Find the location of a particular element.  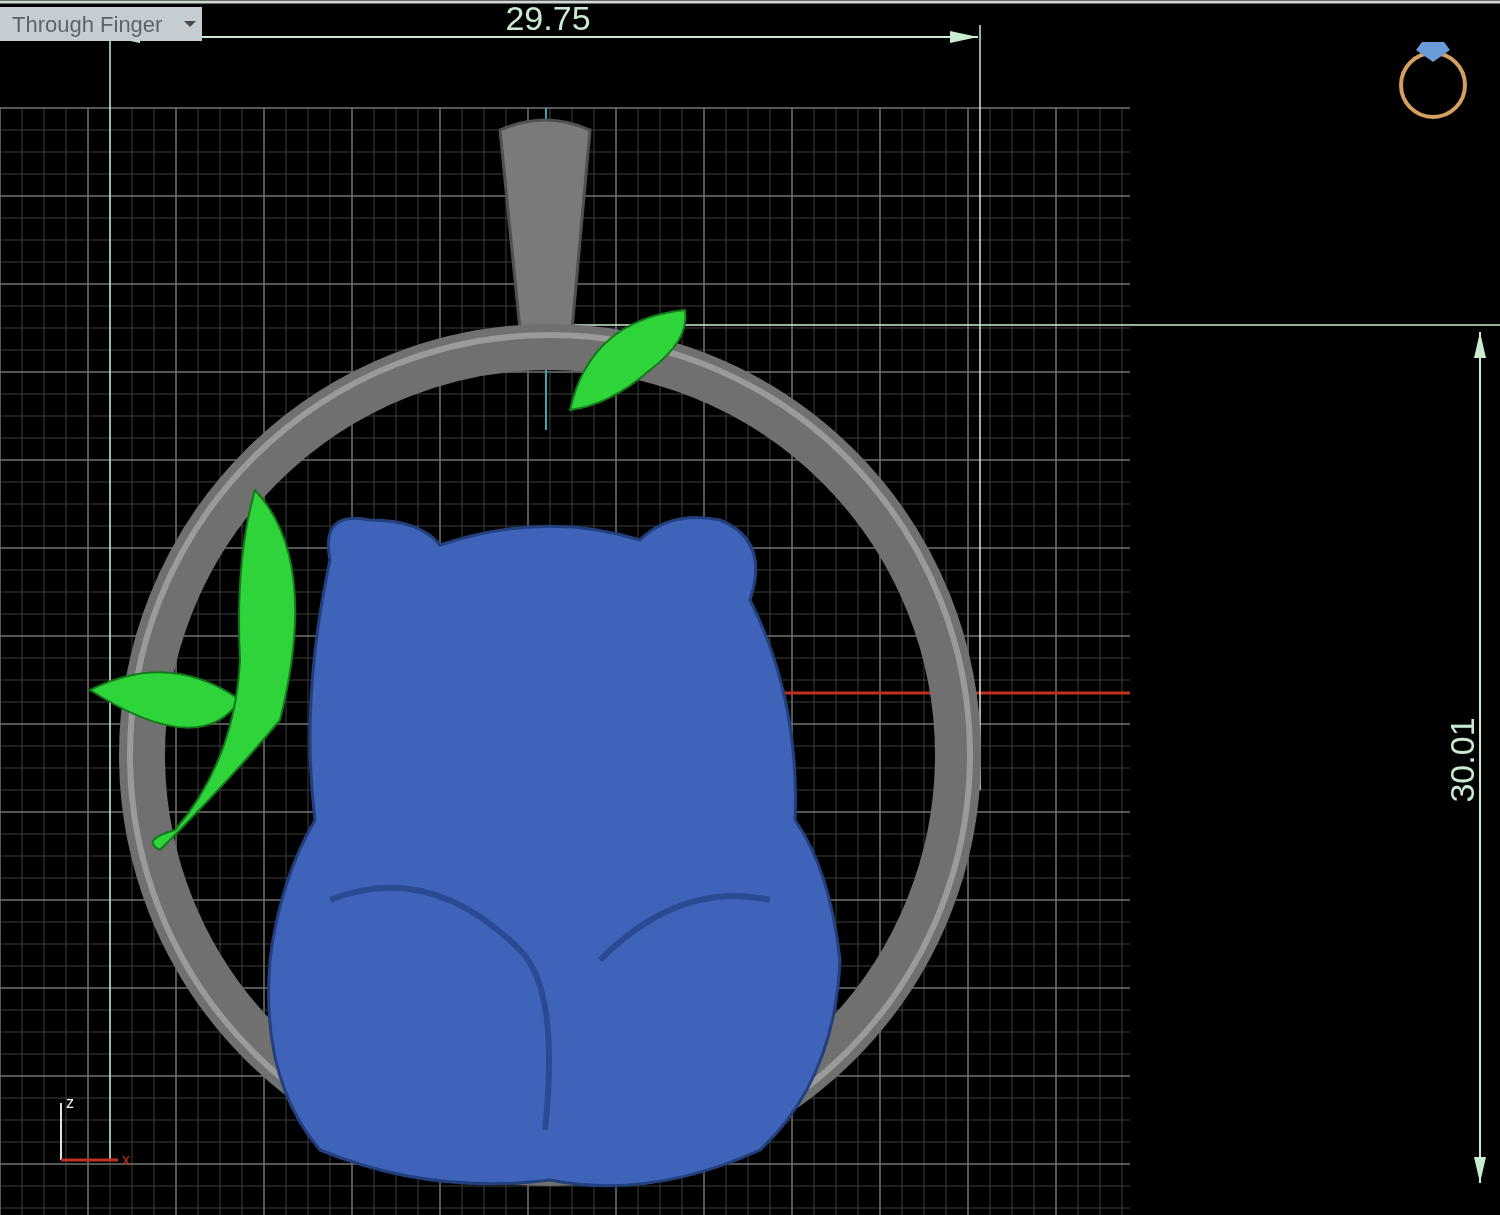

dimension-value: 30.01 is located at coordinates (1462, 760).